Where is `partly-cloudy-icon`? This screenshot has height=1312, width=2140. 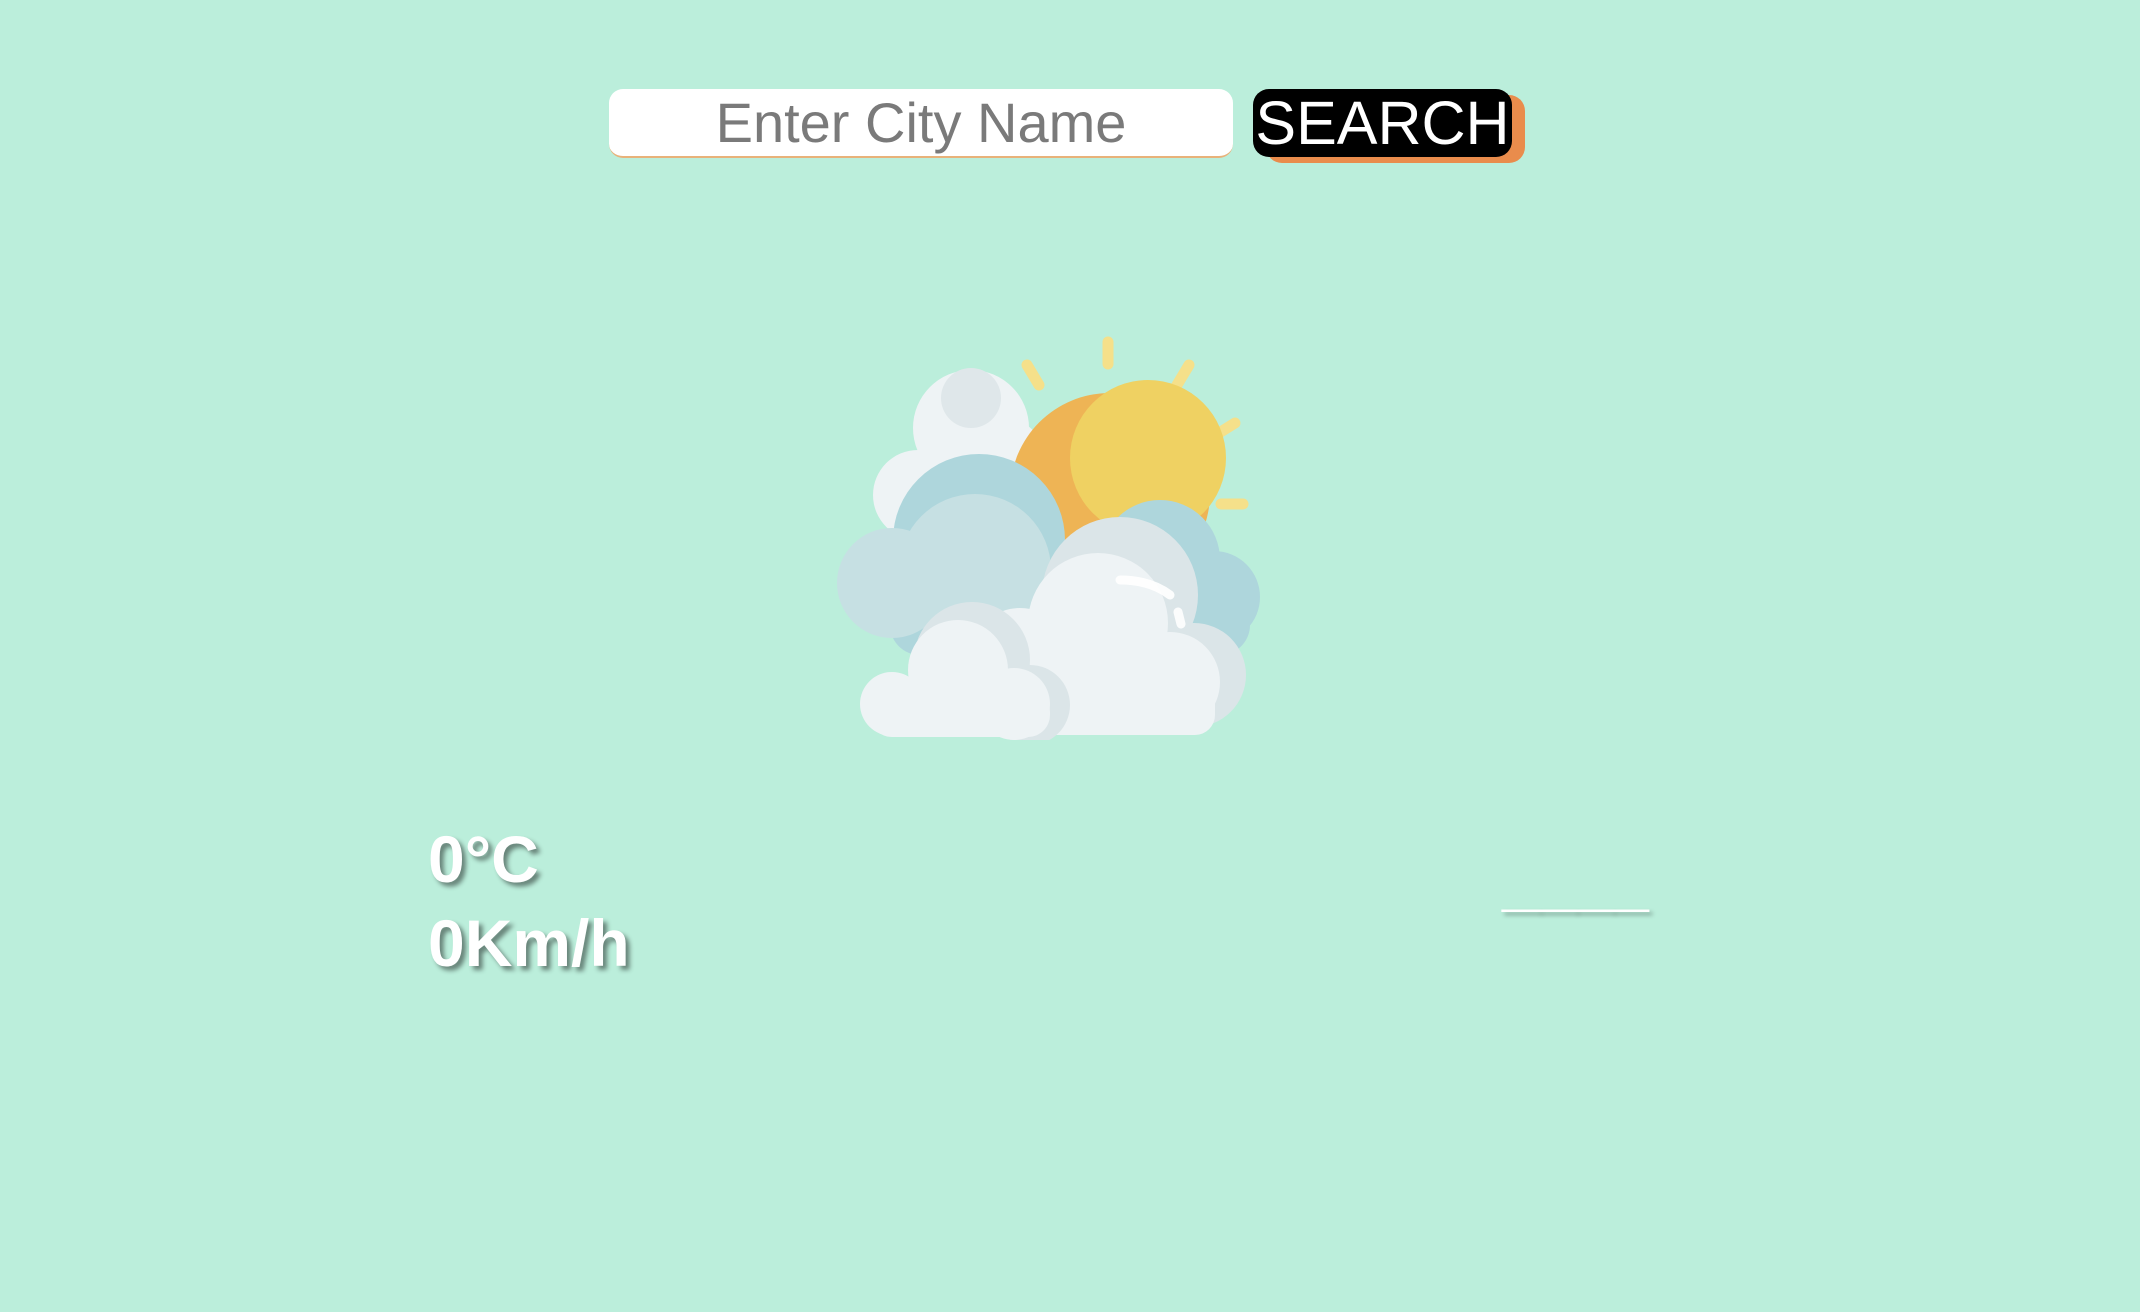 partly-cloudy-icon is located at coordinates (1048, 538).